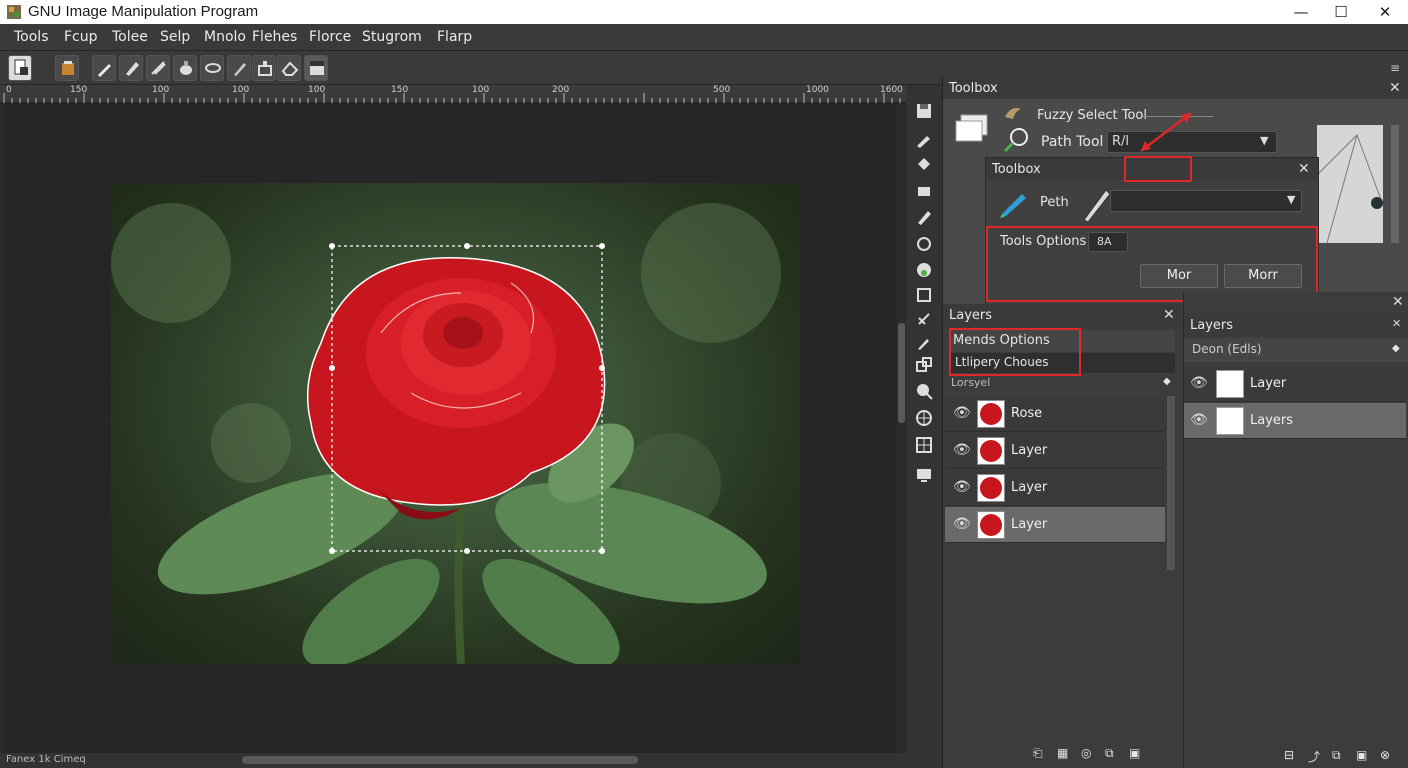  I want to click on bucket-tool, so click(925, 165).